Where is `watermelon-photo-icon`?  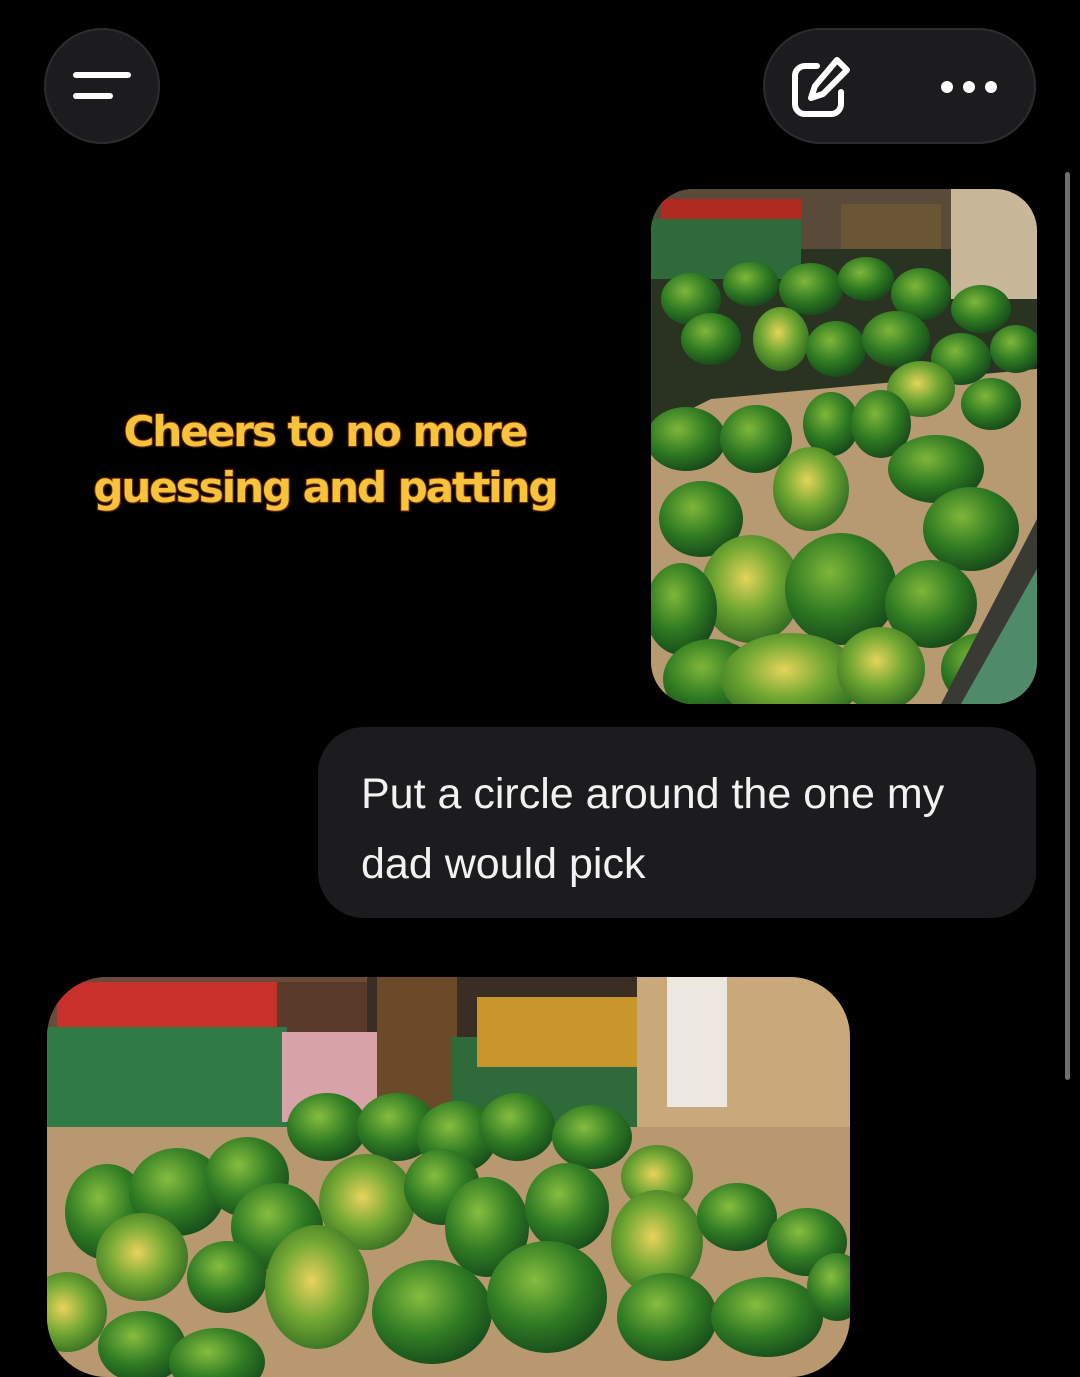
watermelon-photo-icon is located at coordinates (844, 446).